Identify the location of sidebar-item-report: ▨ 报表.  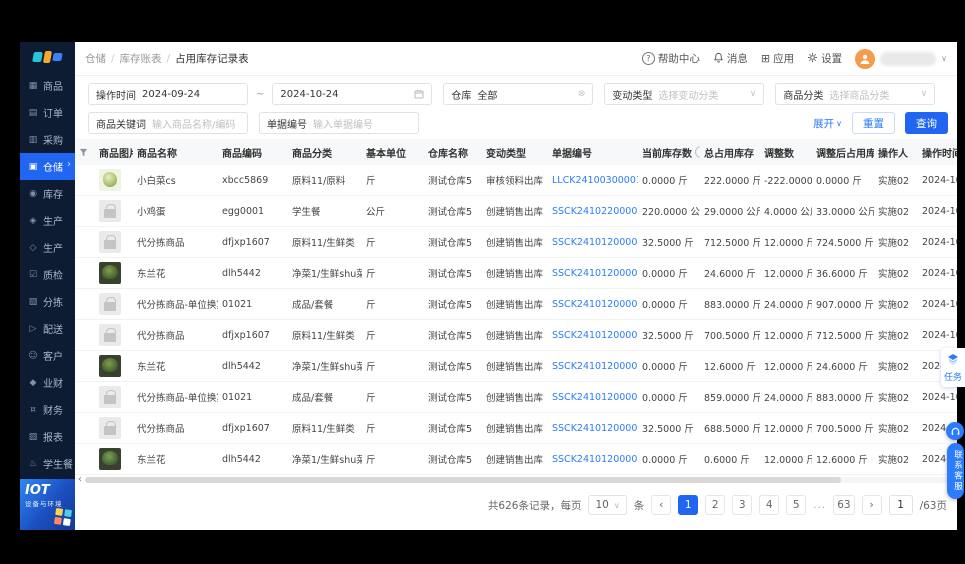
(47, 436).